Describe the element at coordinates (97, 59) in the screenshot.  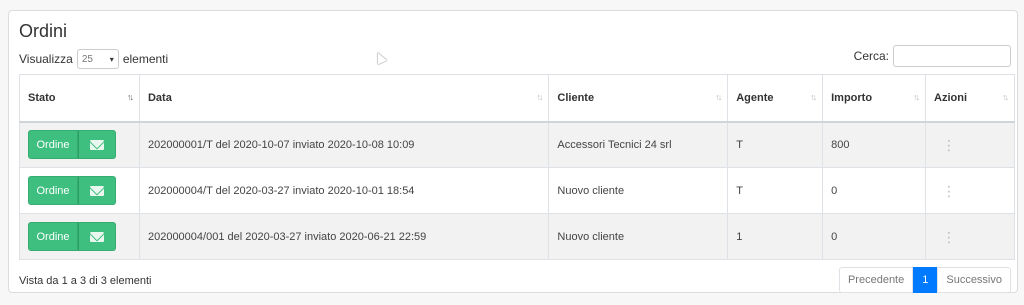
I see `page-length-select: 25 ▾` at that location.